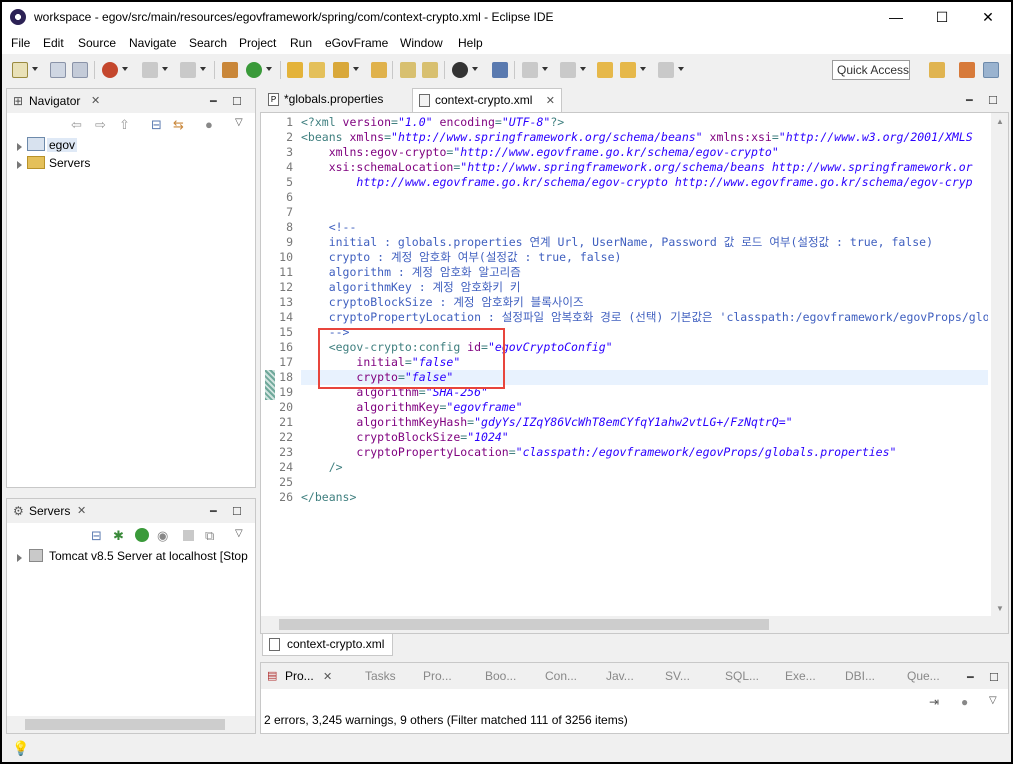 The height and width of the screenshot is (764, 1013). Describe the element at coordinates (328, 645) in the screenshot. I see `tab-source: context-crypto.xml` at that location.